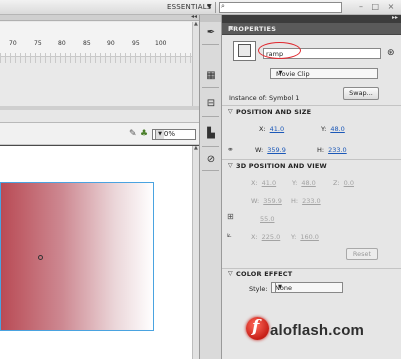 Image resolution: width=401 pixels, height=359 pixels. Describe the element at coordinates (96, 58) in the screenshot. I see `frame-cells` at that location.